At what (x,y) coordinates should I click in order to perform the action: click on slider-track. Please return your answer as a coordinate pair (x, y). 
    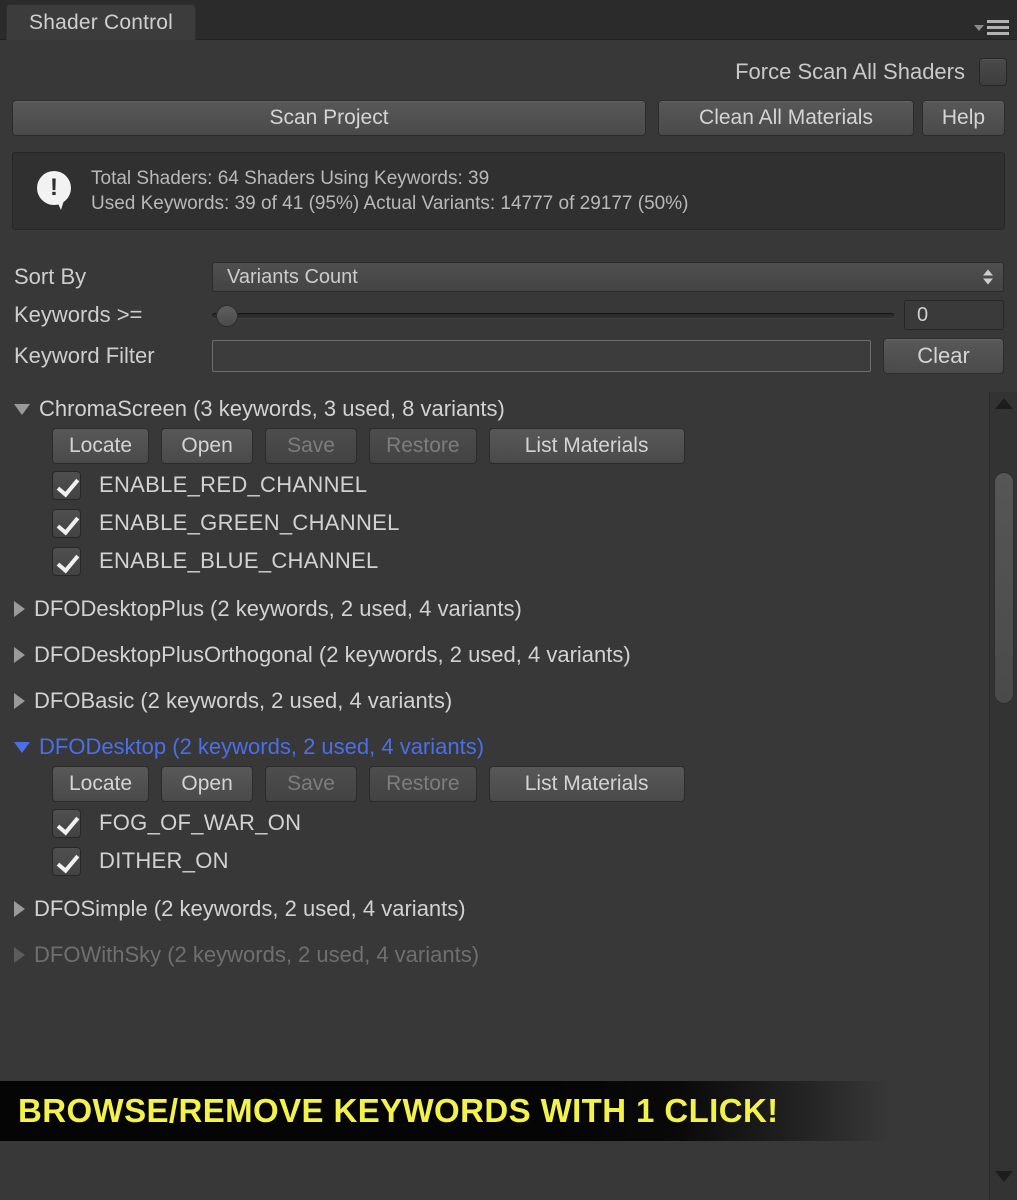
    Looking at the image, I should click on (553, 315).